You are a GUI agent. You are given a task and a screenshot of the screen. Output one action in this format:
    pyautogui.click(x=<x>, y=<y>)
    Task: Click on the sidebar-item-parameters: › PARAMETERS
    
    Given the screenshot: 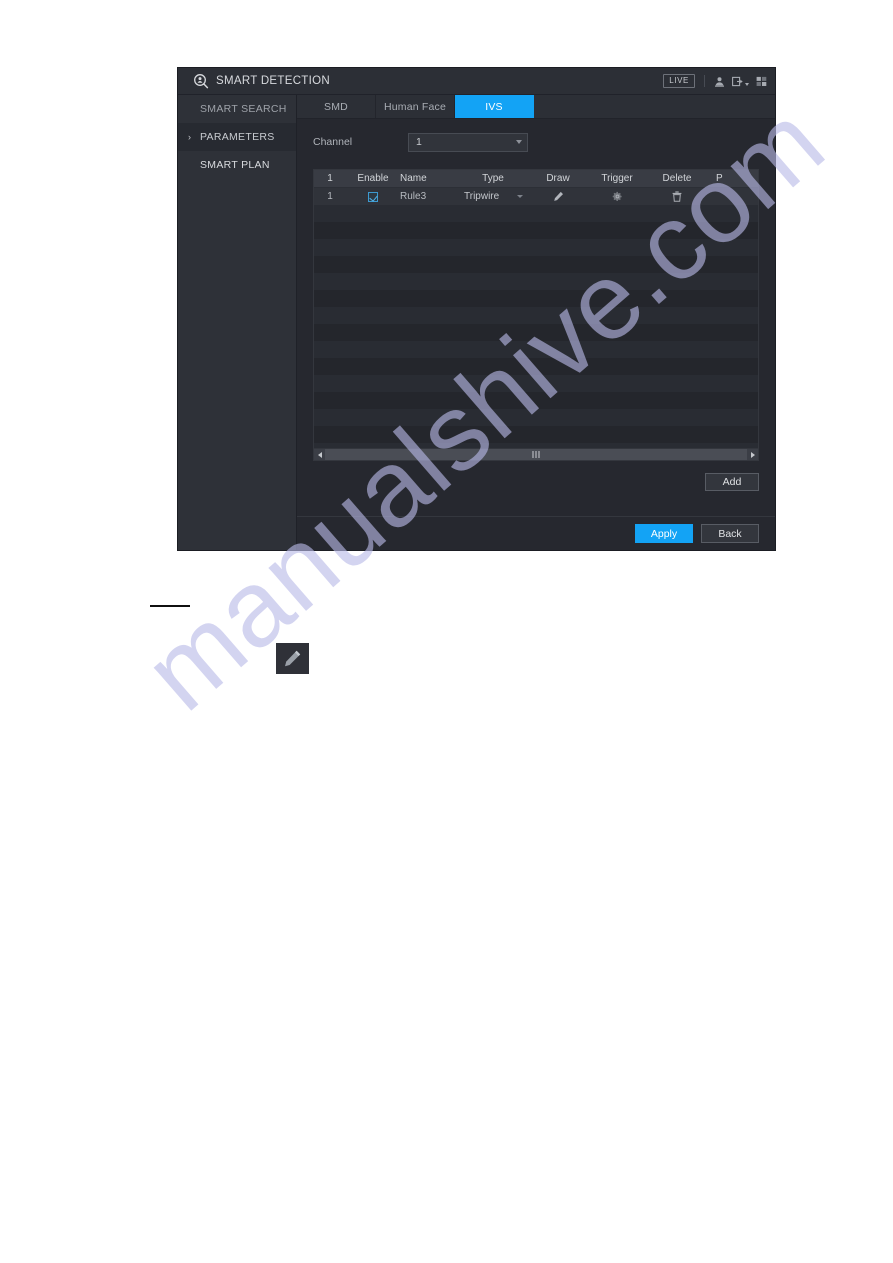 What is the action you would take?
    pyautogui.click(x=237, y=137)
    